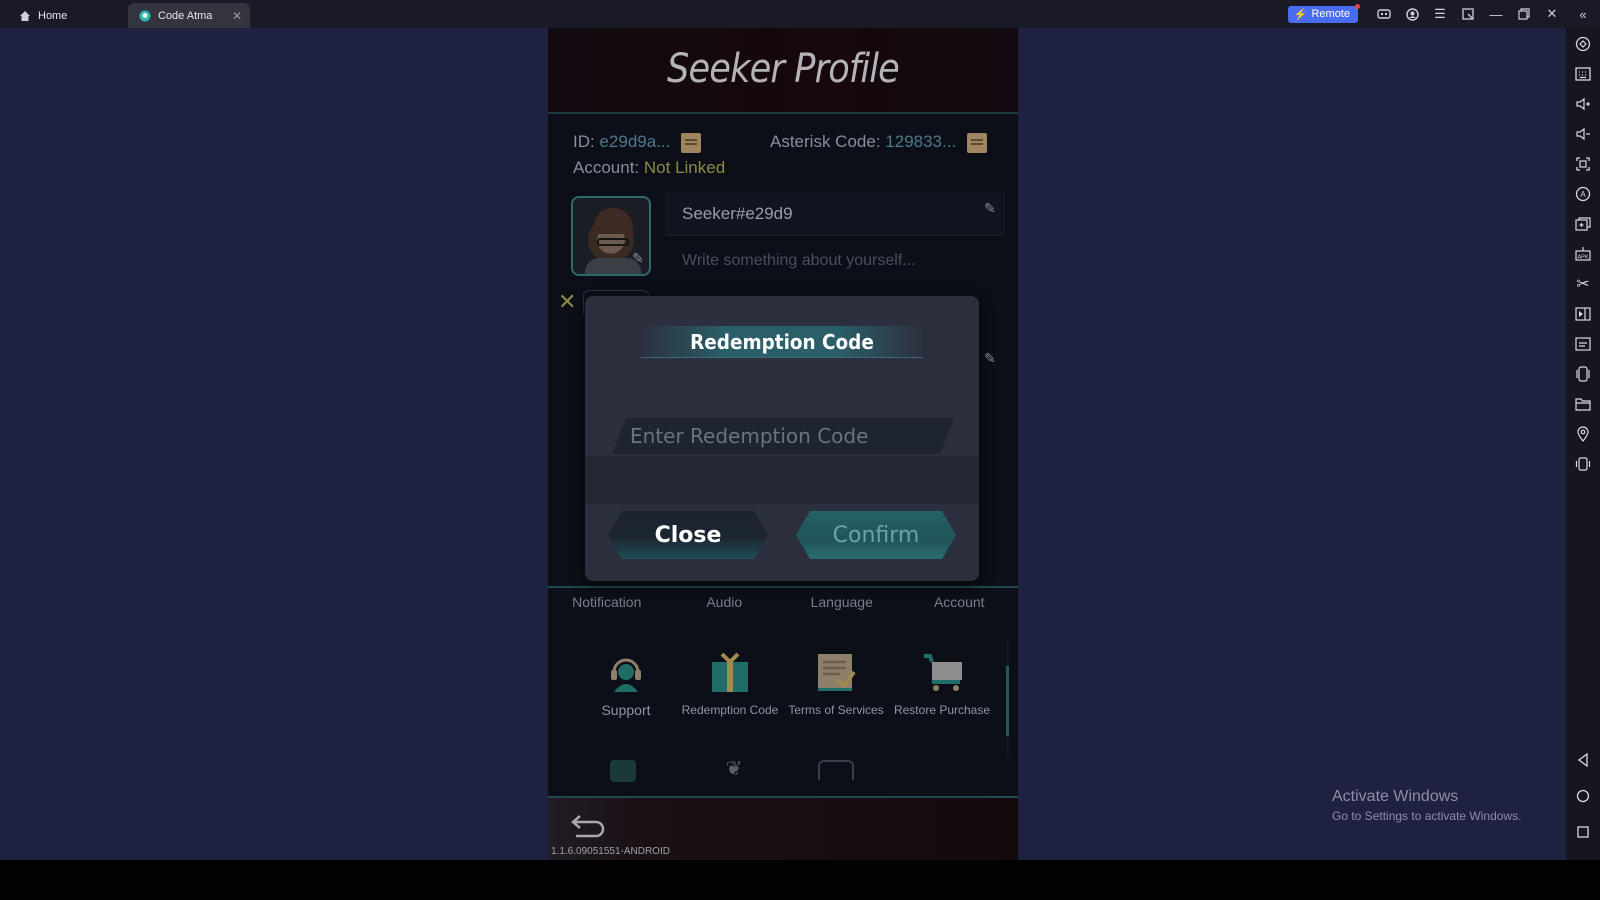 The image size is (1600, 900). What do you see at coordinates (782, 480) in the screenshot?
I see `dialog-backdrop-strip` at bounding box center [782, 480].